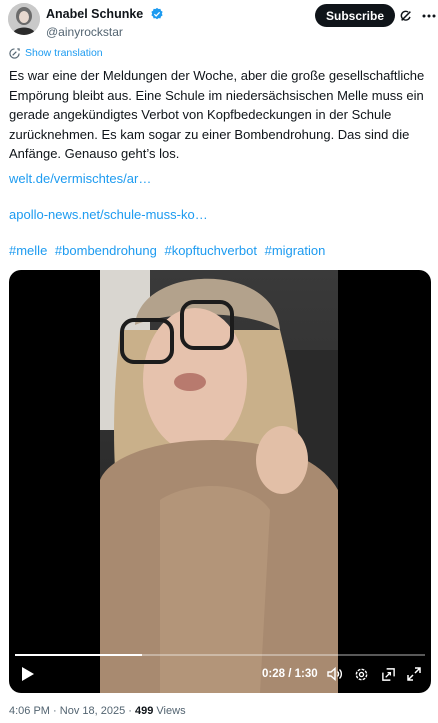 This screenshot has height=723, width=438. What do you see at coordinates (406, 16) in the screenshot?
I see `grok-icon` at bounding box center [406, 16].